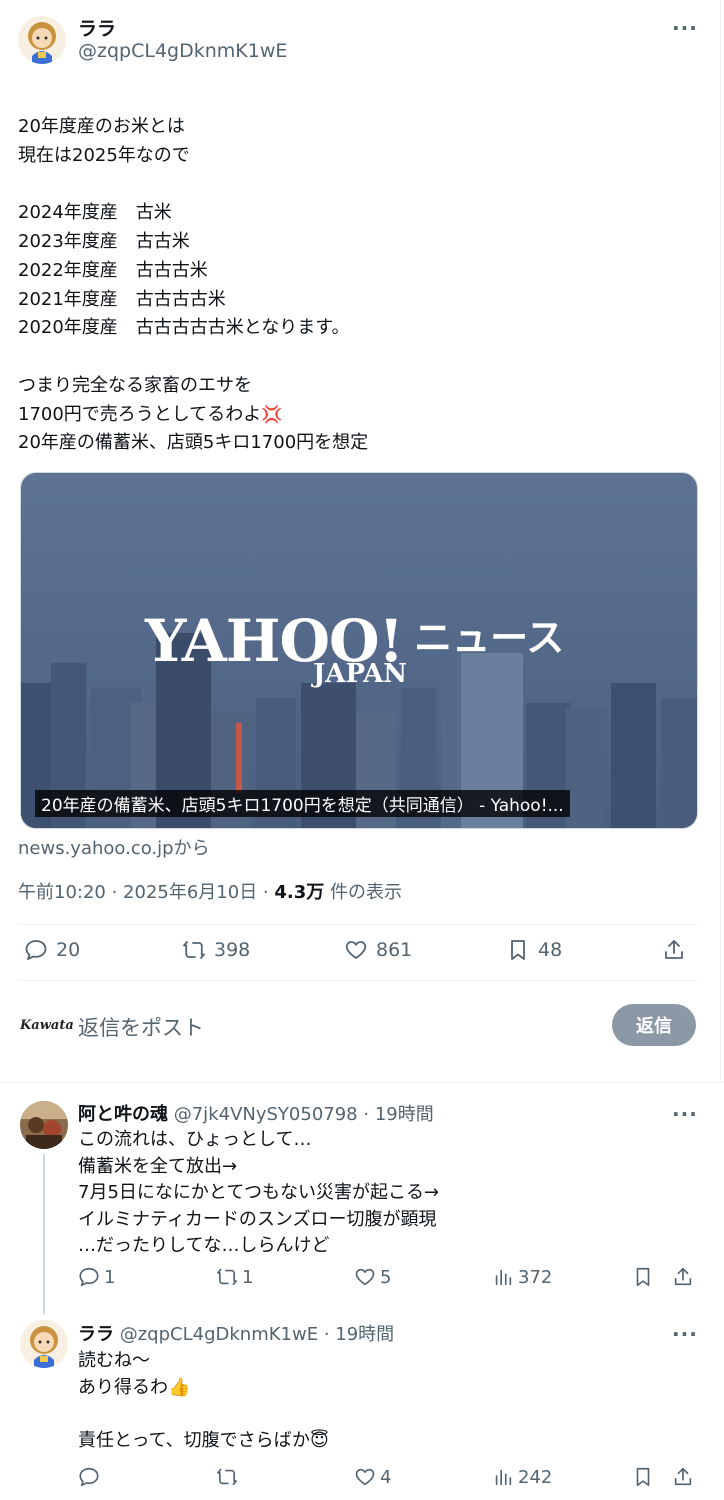 The height and width of the screenshot is (1500, 724). I want to click on reply1-repost-count: 1, so click(248, 1277).